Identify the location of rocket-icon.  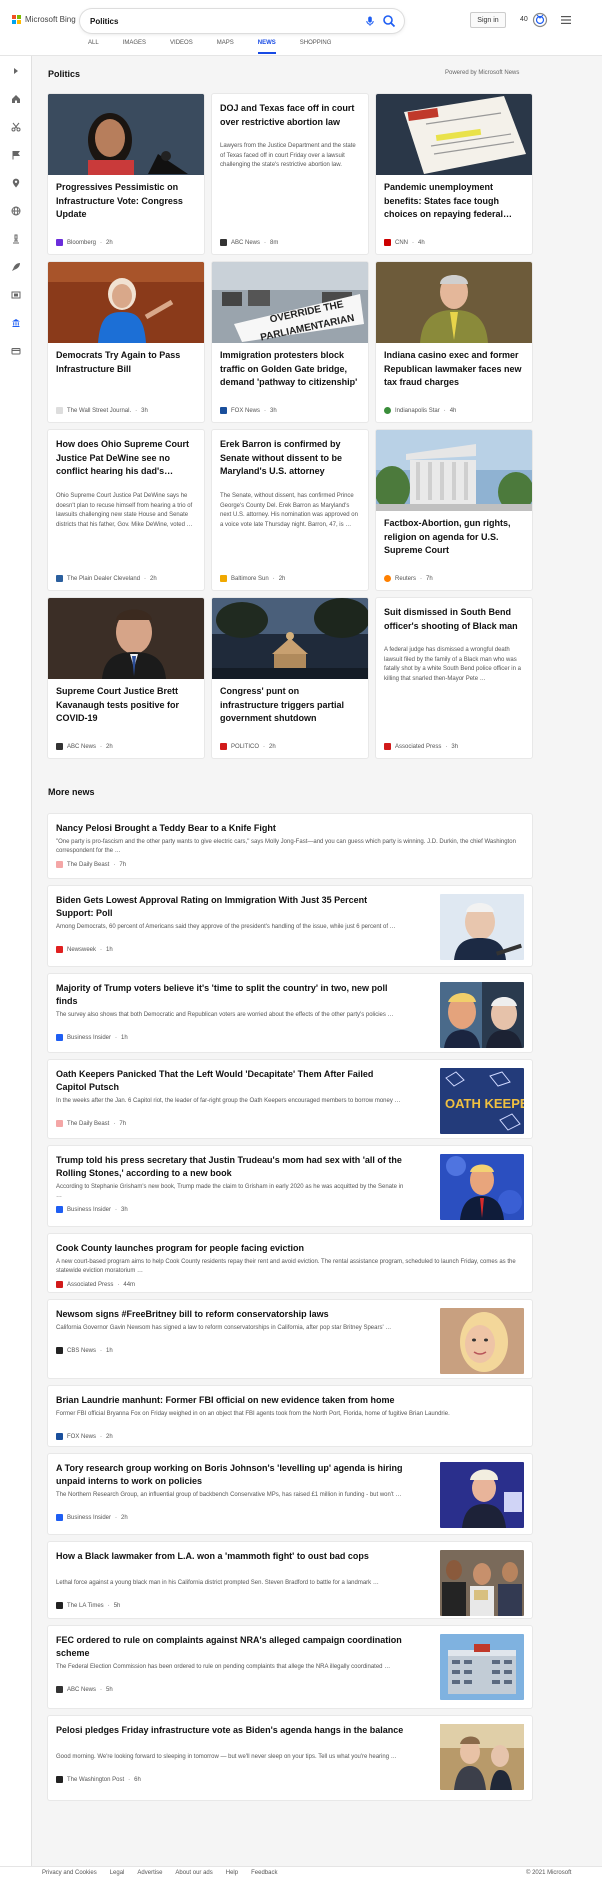
(16, 267).